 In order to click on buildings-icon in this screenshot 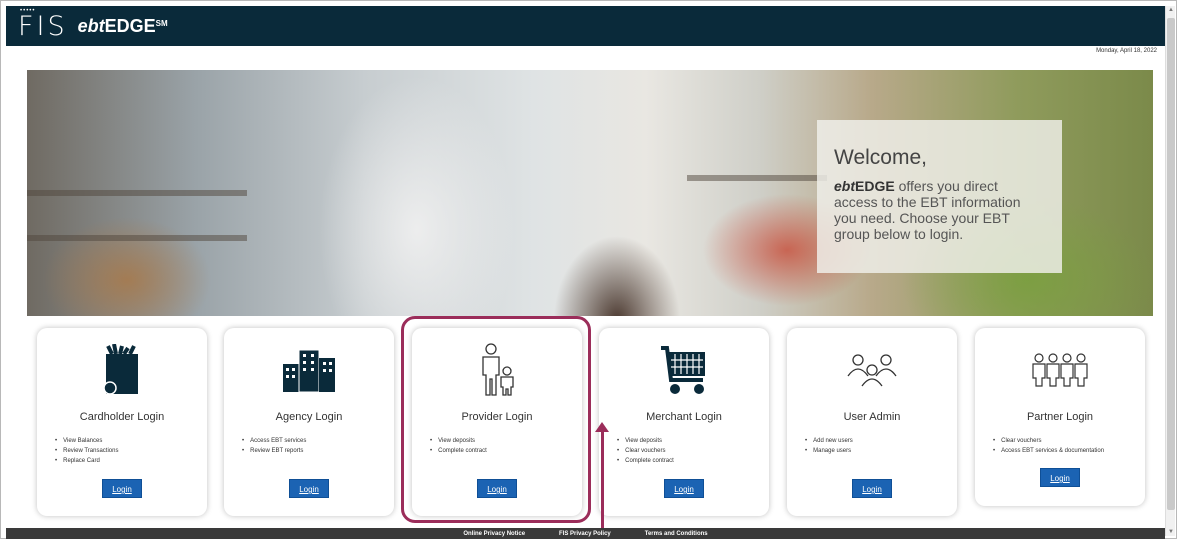, I will do `click(309, 370)`.